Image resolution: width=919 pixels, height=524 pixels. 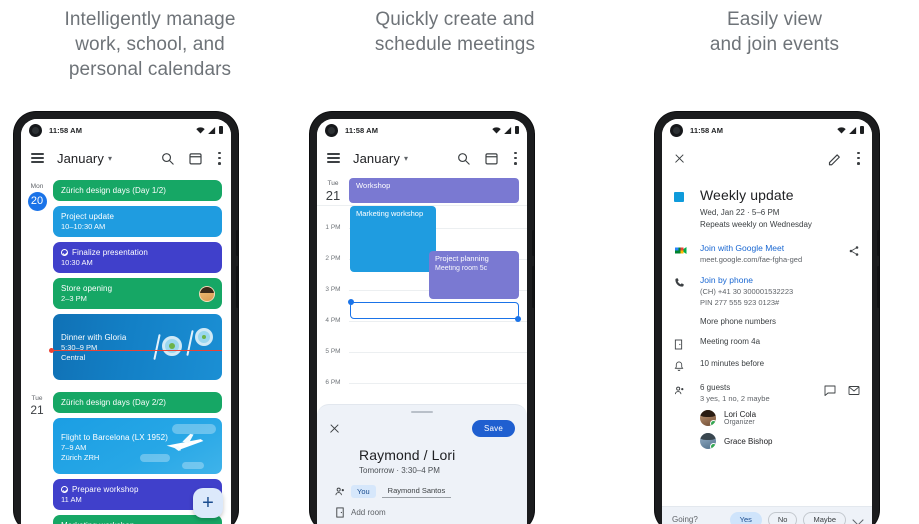 What do you see at coordinates (780, 321) in the screenshot?
I see `more-phone-numbers-link: More phone numbers` at bounding box center [780, 321].